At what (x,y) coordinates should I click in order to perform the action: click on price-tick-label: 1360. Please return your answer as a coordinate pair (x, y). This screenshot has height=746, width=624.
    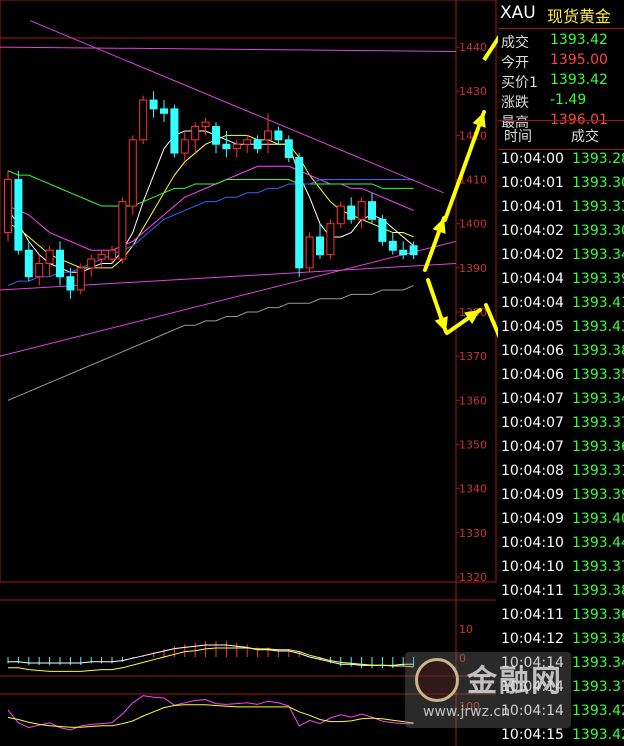
    Looking at the image, I should click on (473, 400).